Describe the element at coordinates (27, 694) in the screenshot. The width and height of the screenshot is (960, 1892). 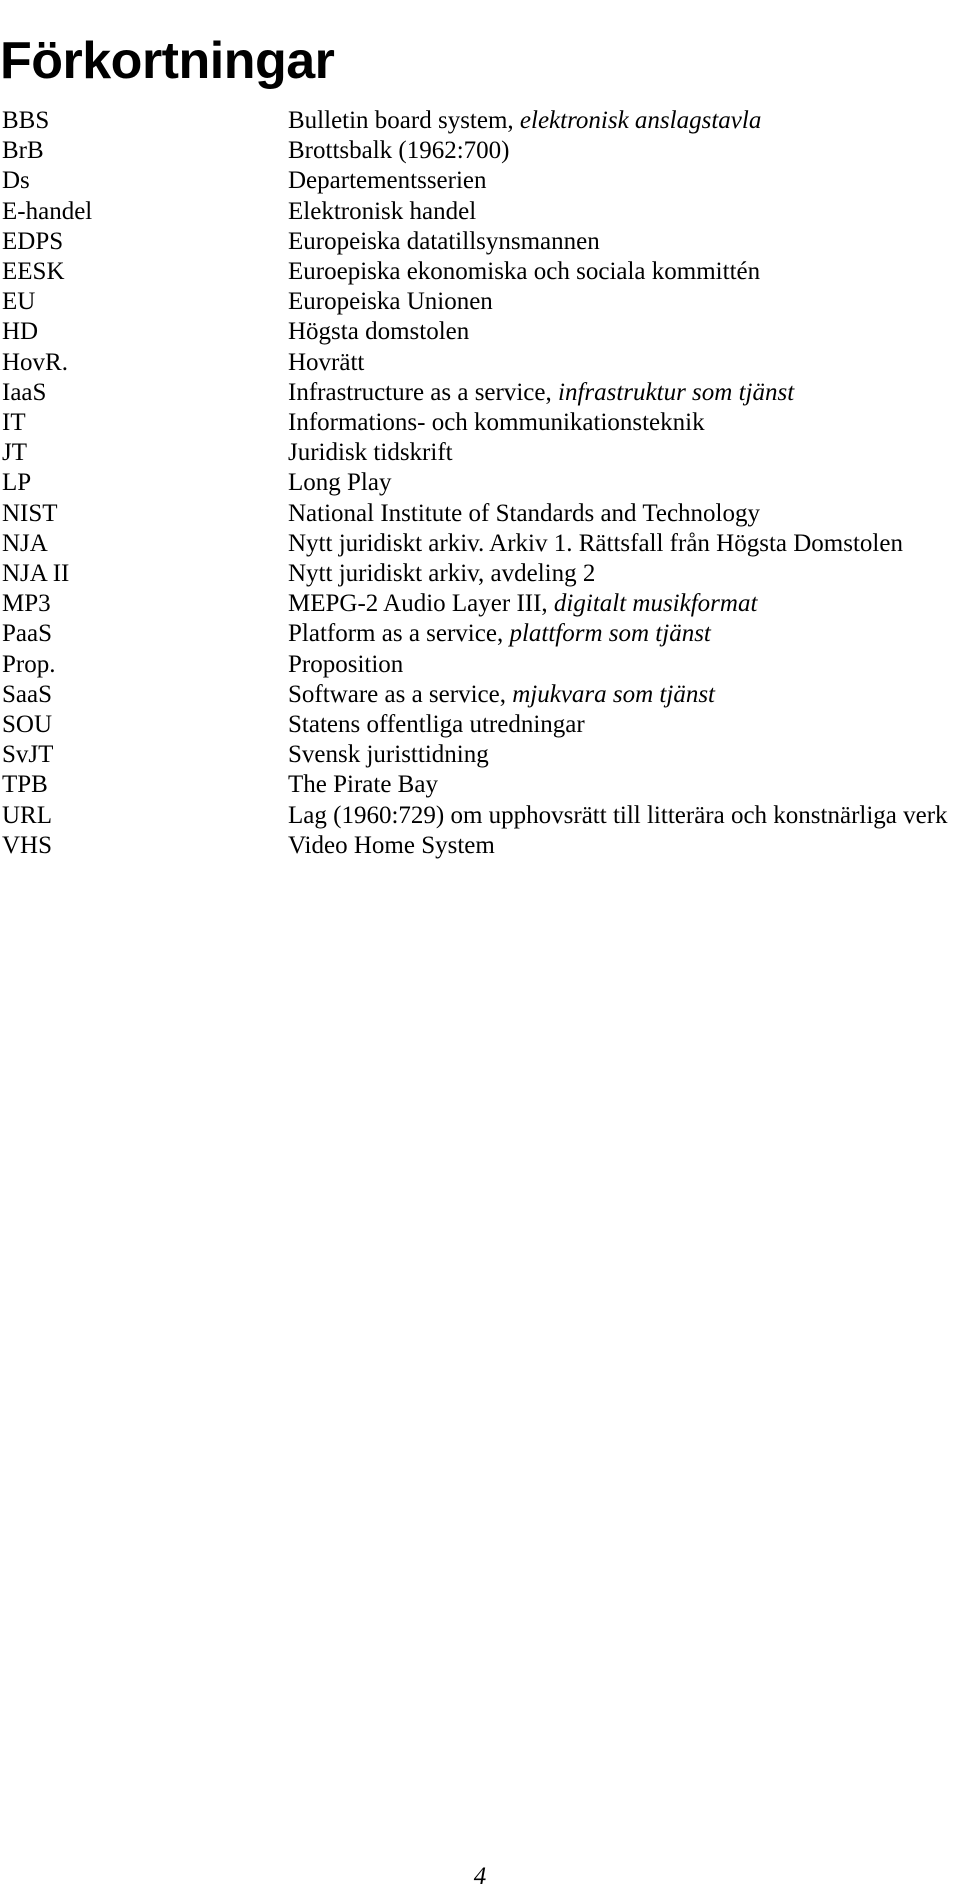
I see `abbreviation-term: SaaS` at that location.